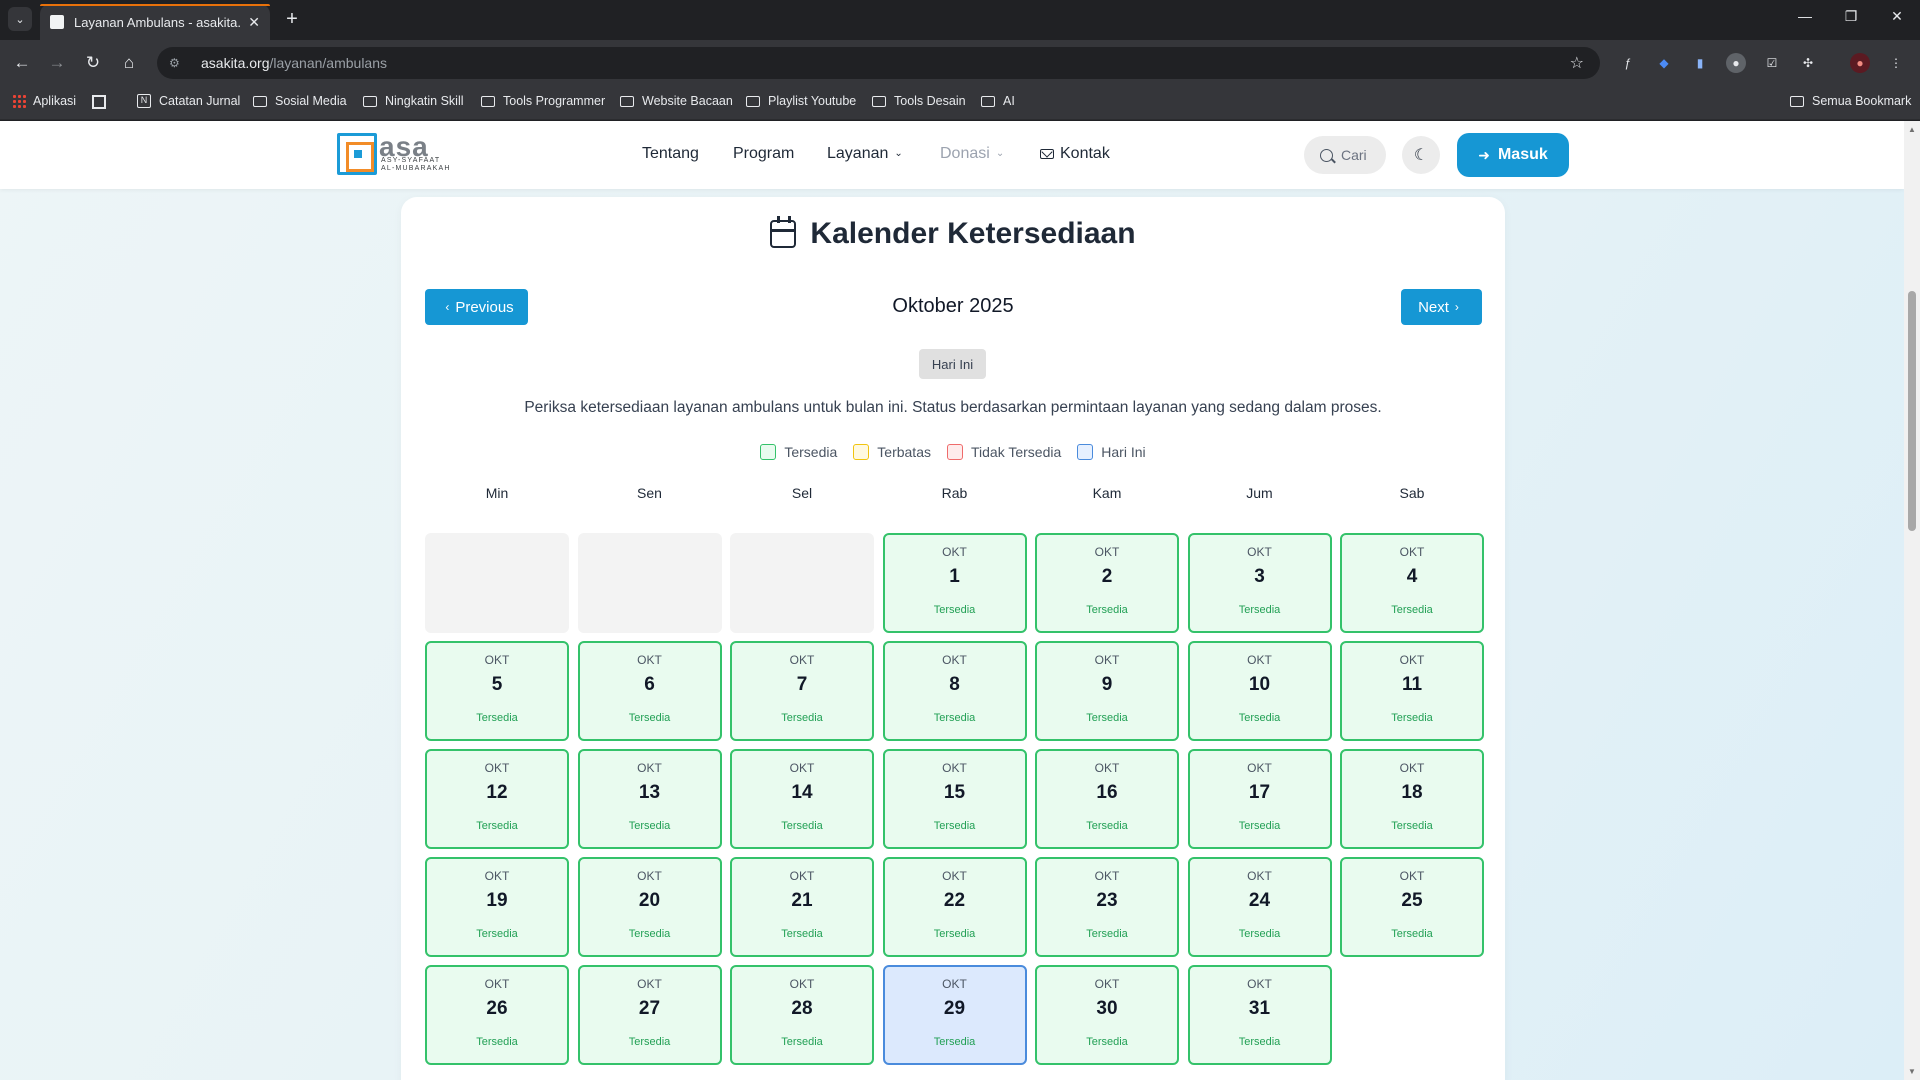  Describe the element at coordinates (254, 22) in the screenshot. I see `tab-close-icon: ✕` at that location.